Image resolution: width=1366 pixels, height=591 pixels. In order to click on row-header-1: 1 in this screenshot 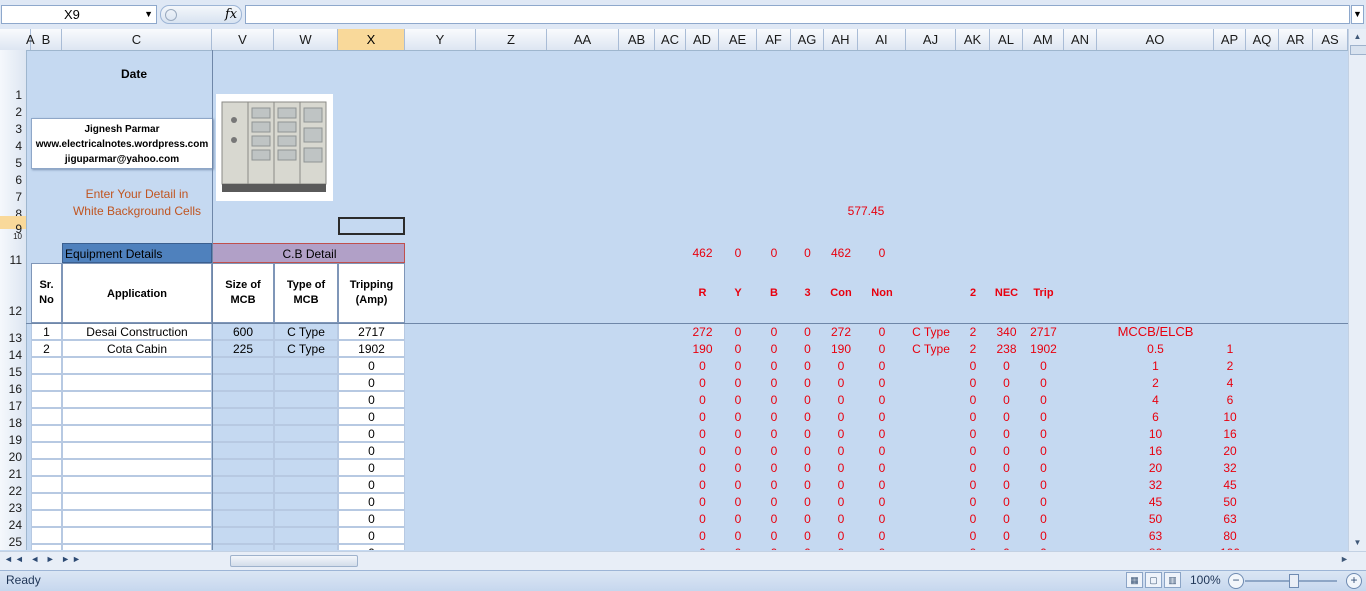, I will do `click(13, 91)`.